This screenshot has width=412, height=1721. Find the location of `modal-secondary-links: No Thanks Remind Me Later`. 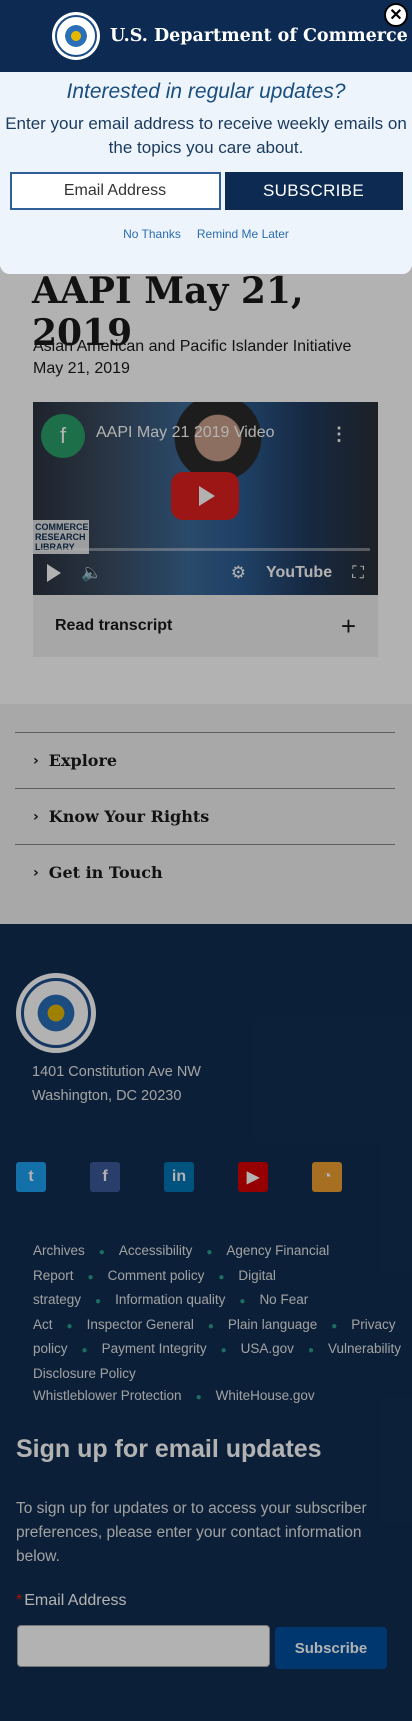

modal-secondary-links: No Thanks Remind Me Later is located at coordinates (206, 234).